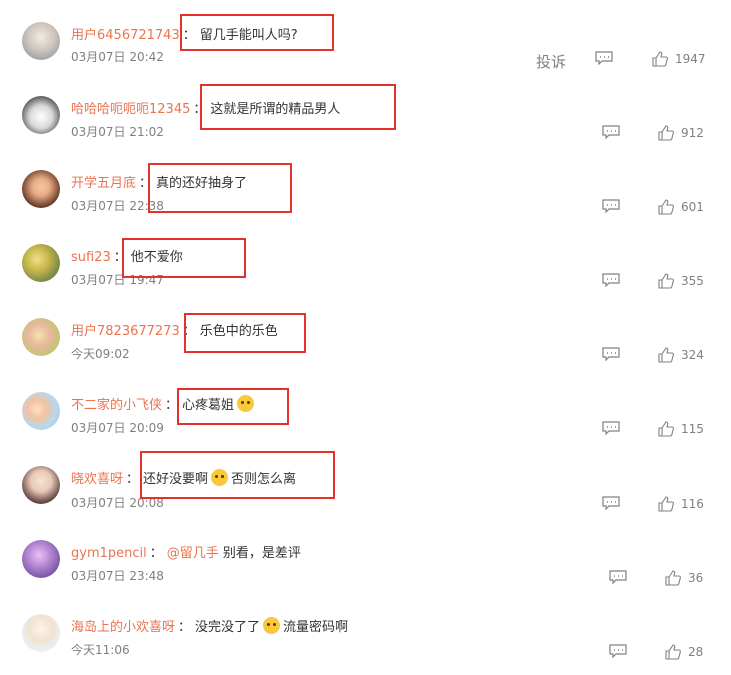 The image size is (731, 675). Describe the element at coordinates (116, 405) in the screenshot. I see `username-link: 不二家的小飞侠` at that location.